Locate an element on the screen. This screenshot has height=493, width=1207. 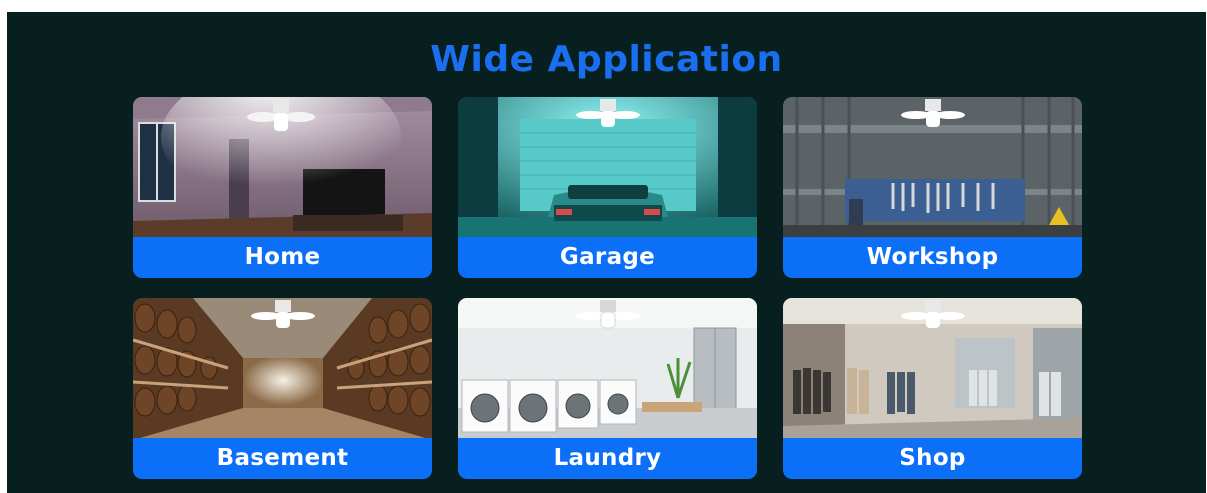
application-card-workshop: Workshop is located at coordinates (932, 187).